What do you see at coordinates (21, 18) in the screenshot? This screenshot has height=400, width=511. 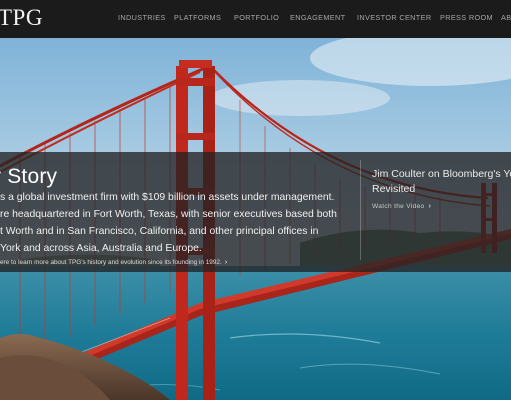 I see `tpg-logo: TPG` at bounding box center [21, 18].